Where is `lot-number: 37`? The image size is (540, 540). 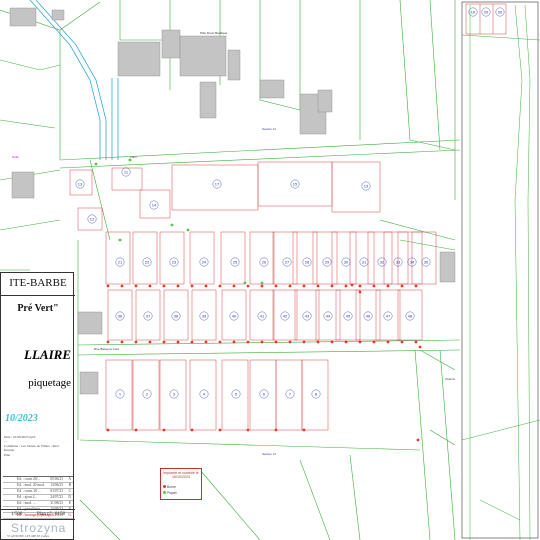
lot-number: 37 is located at coordinates (148, 316).